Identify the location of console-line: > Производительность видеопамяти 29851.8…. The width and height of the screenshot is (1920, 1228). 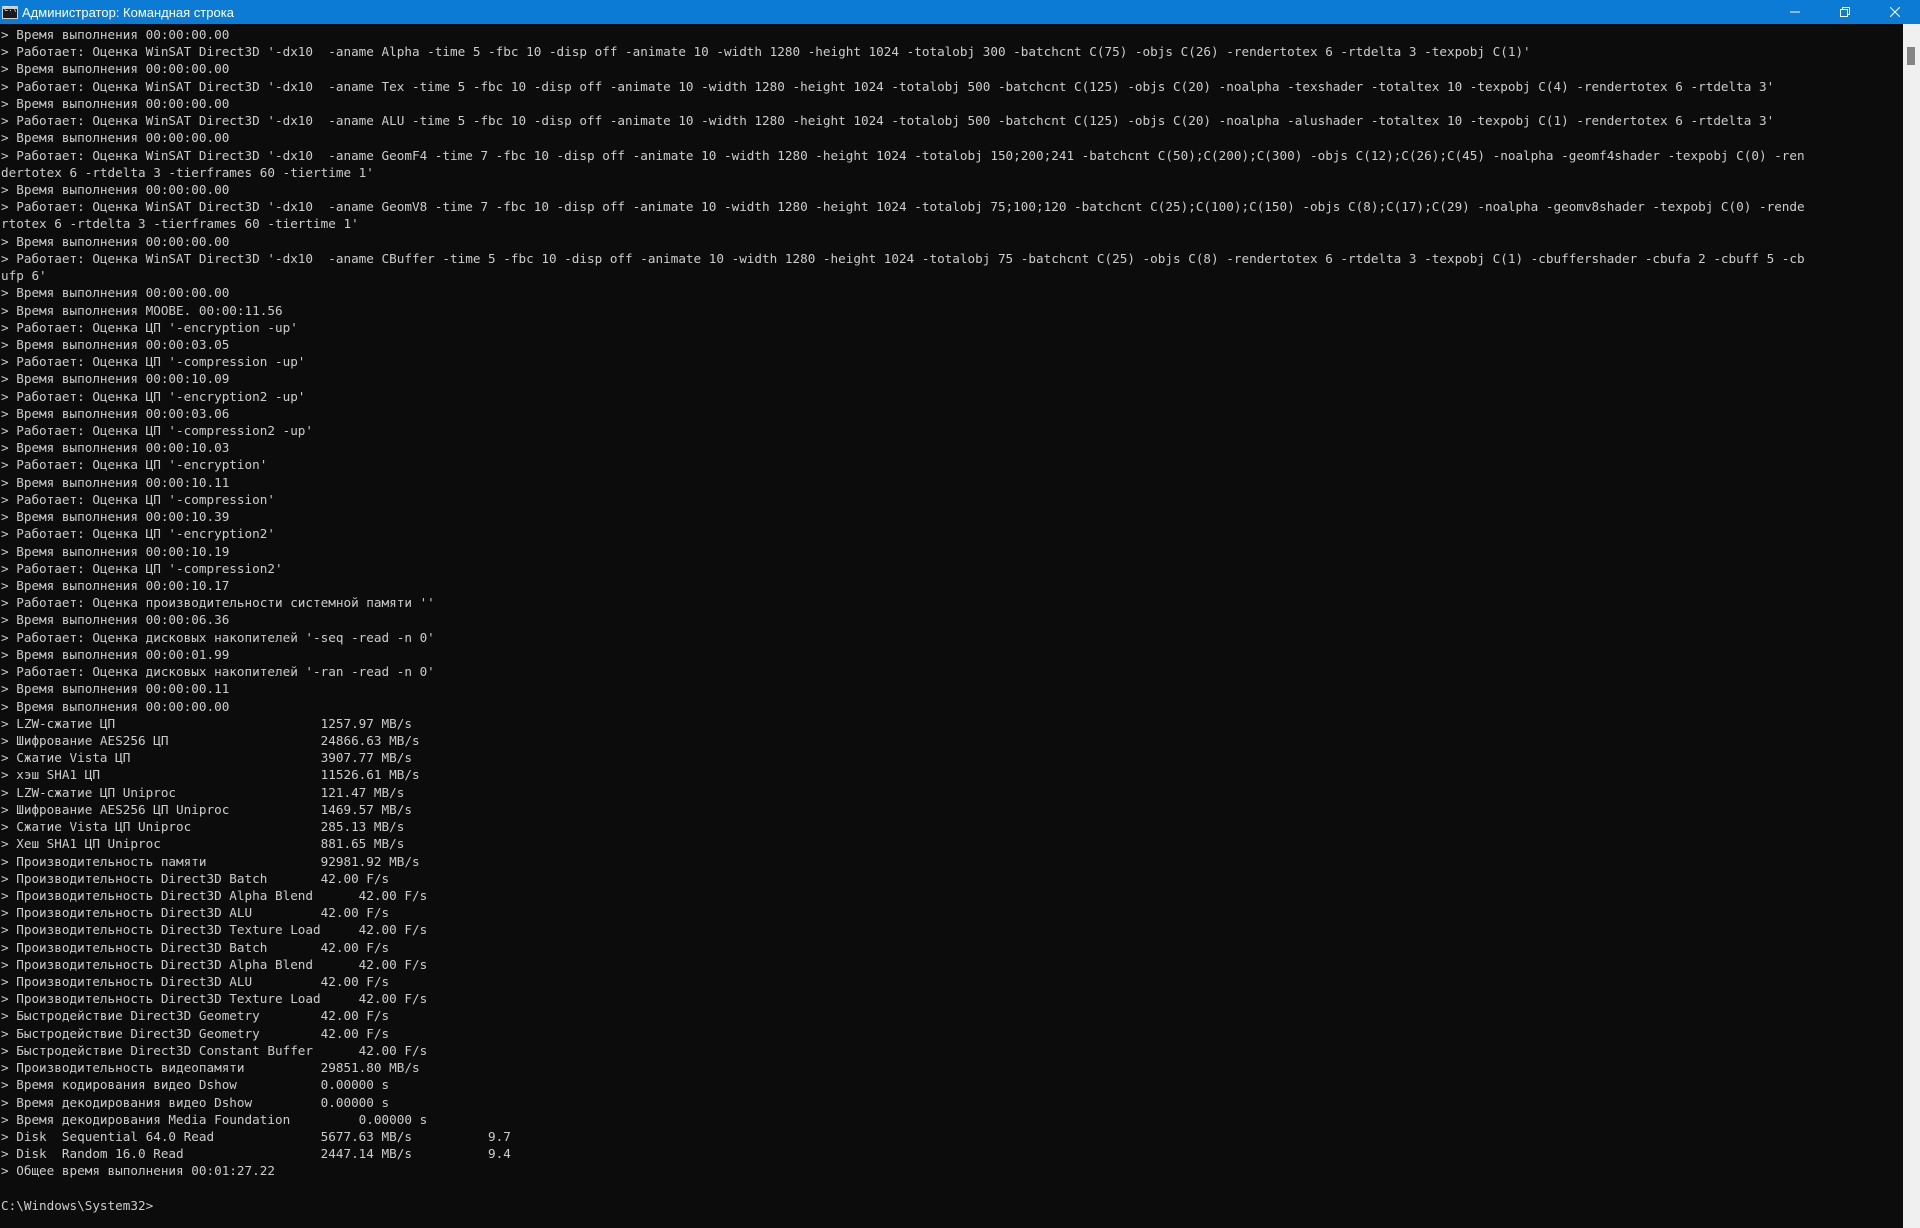
(210, 1068).